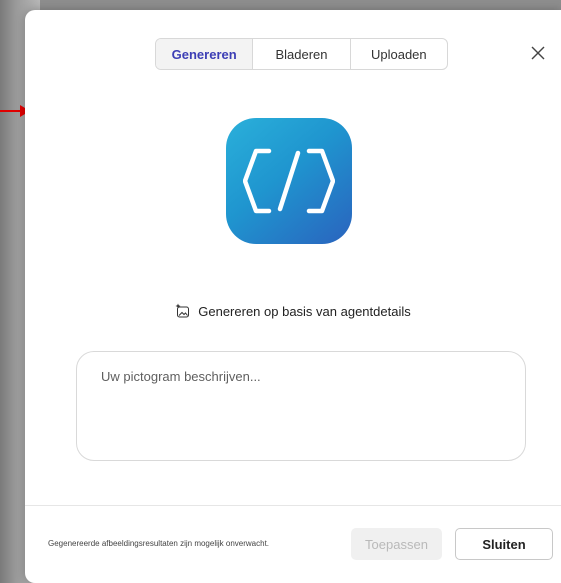  I want to click on image-sparkle-icon, so click(183, 311).